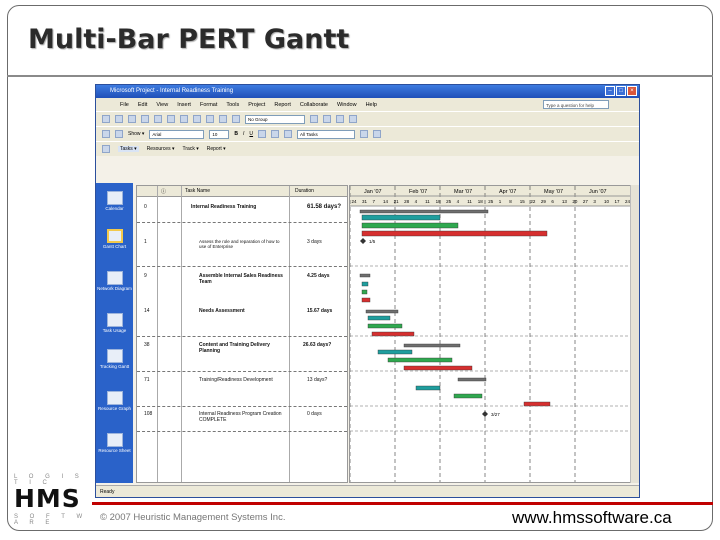 The image size is (720, 540). I want to click on align-center-icon, so click(275, 134).